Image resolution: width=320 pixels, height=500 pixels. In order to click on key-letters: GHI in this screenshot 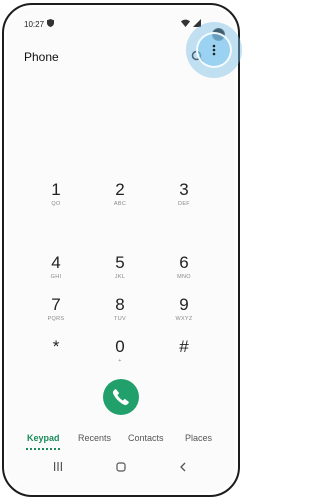, I will do `click(56, 277)`.